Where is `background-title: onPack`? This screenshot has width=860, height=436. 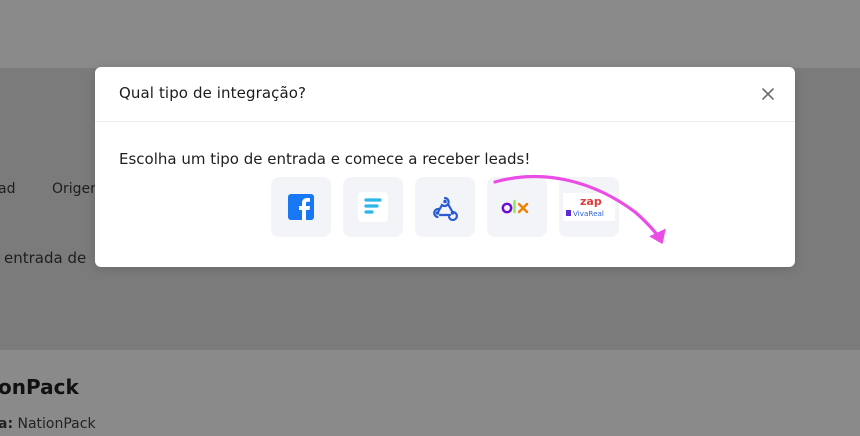
background-title: onPack is located at coordinates (39, 387).